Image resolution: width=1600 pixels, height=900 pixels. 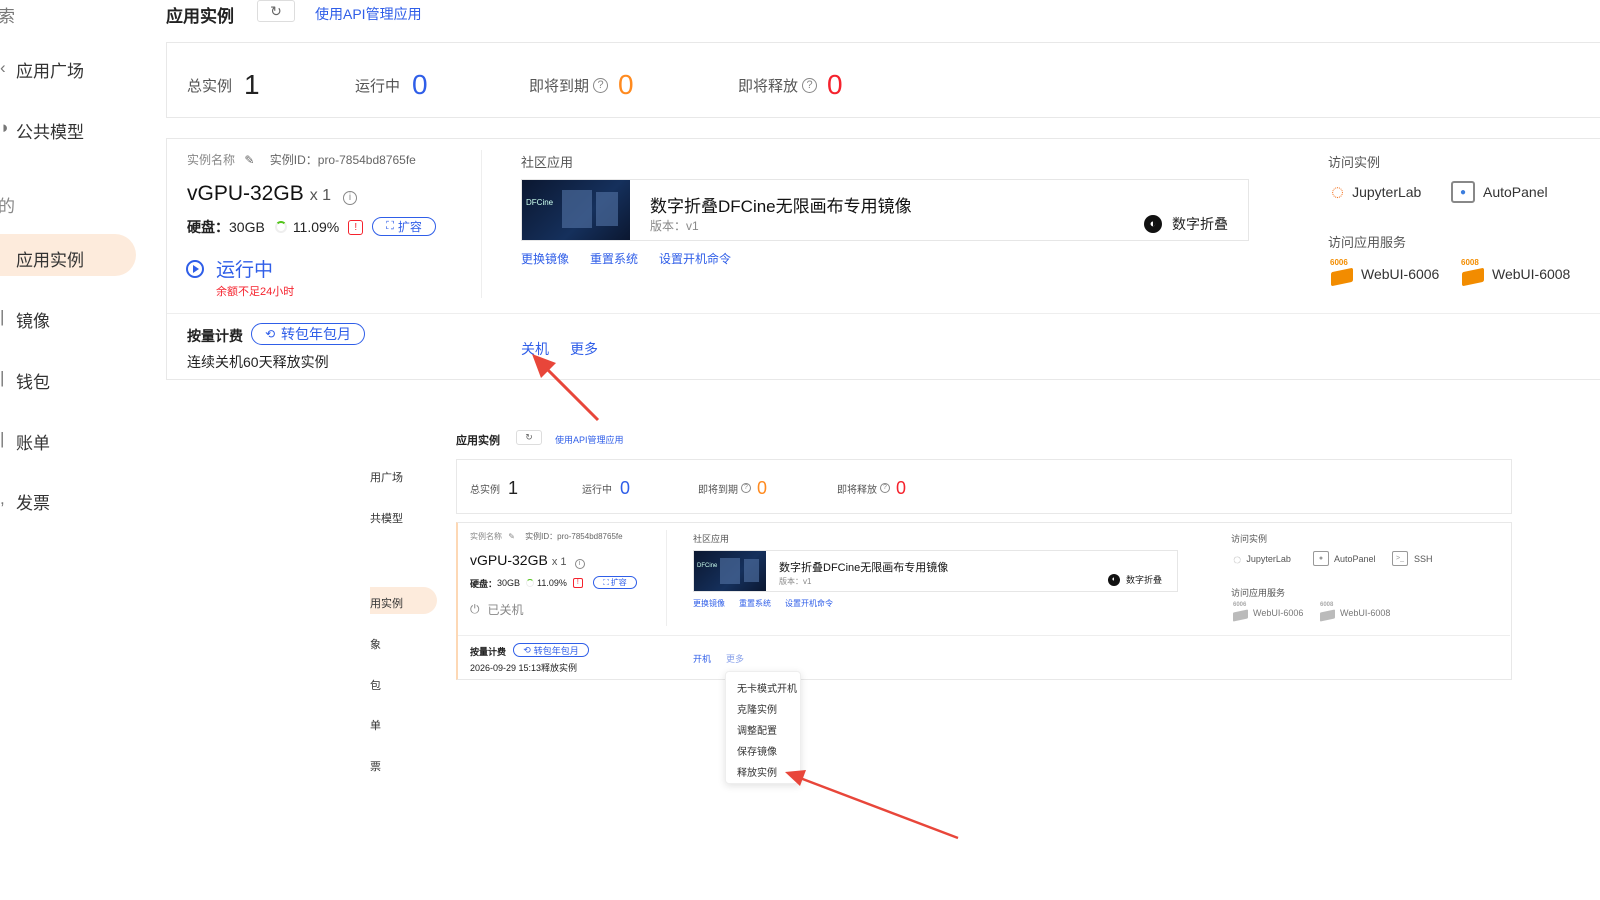 I want to click on arrow-to-release, so click(x=872, y=805).